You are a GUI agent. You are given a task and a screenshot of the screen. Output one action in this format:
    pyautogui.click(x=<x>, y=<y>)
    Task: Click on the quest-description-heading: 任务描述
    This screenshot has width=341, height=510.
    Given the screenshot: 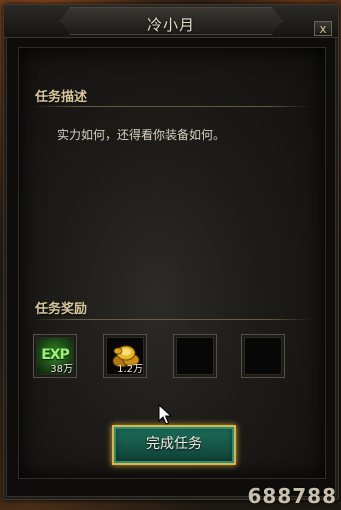 What is the action you would take?
    pyautogui.click(x=61, y=97)
    